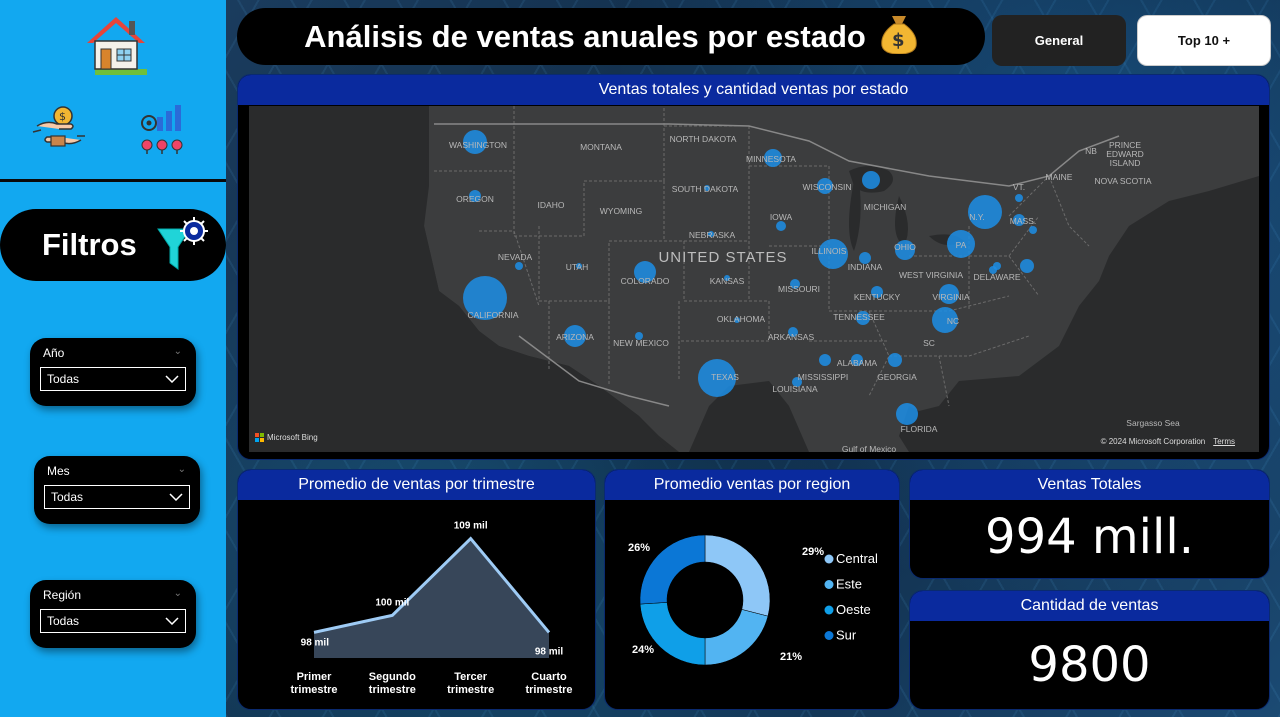 The width and height of the screenshot is (1280, 717). What do you see at coordinates (846, 635) in the screenshot?
I see `legend-item: Sur` at bounding box center [846, 635].